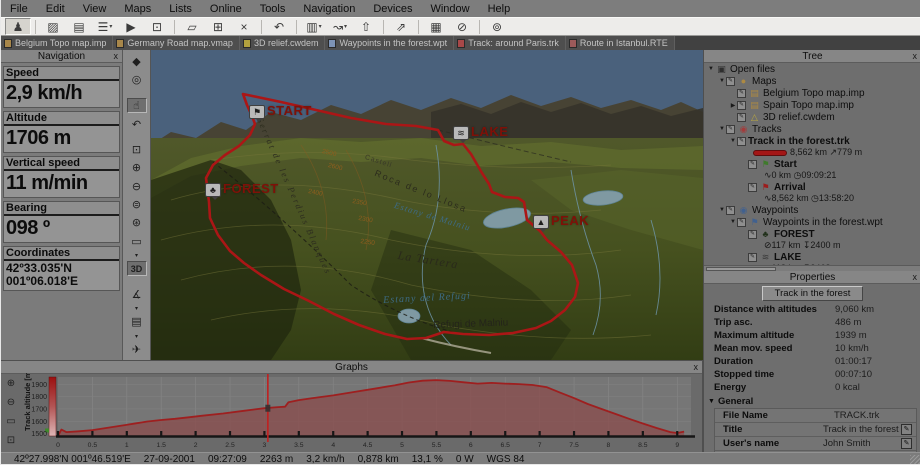 The height and width of the screenshot is (465, 920). What do you see at coordinates (812, 293) in the screenshot?
I see `track-select-button: Track in the forest` at bounding box center [812, 293].